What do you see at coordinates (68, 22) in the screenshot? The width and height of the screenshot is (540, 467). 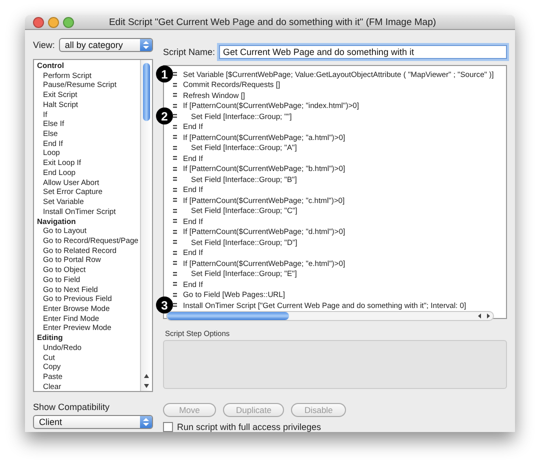 I see `zoom-icon` at bounding box center [68, 22].